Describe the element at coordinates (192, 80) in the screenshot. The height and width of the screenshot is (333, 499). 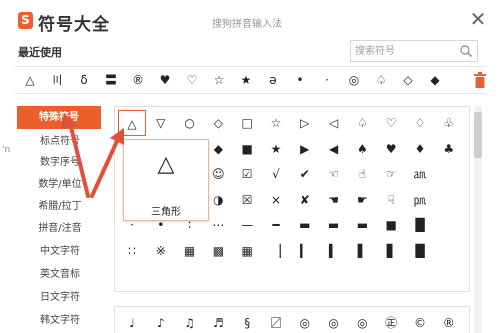
I see `recent-symbol: ♡` at that location.